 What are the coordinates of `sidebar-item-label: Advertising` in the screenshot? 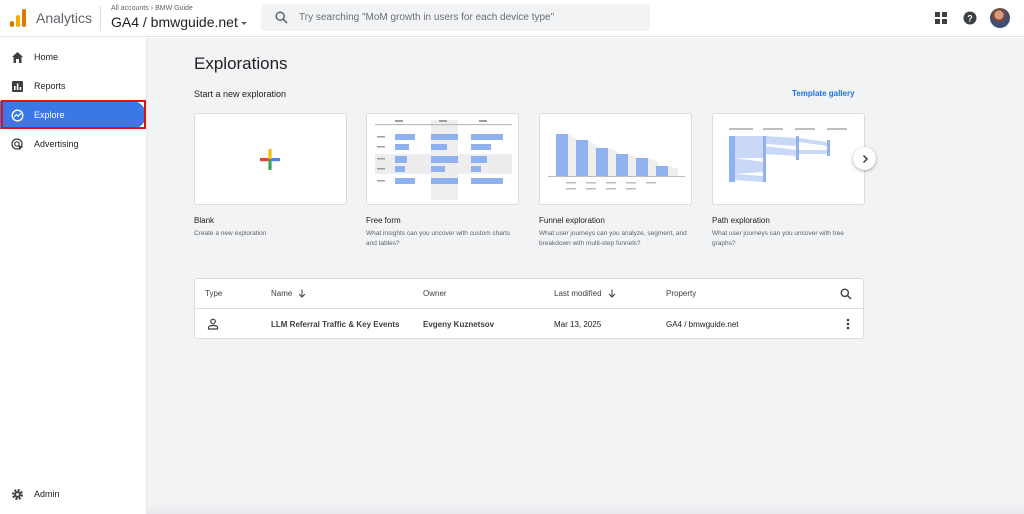 It's located at (56, 144).